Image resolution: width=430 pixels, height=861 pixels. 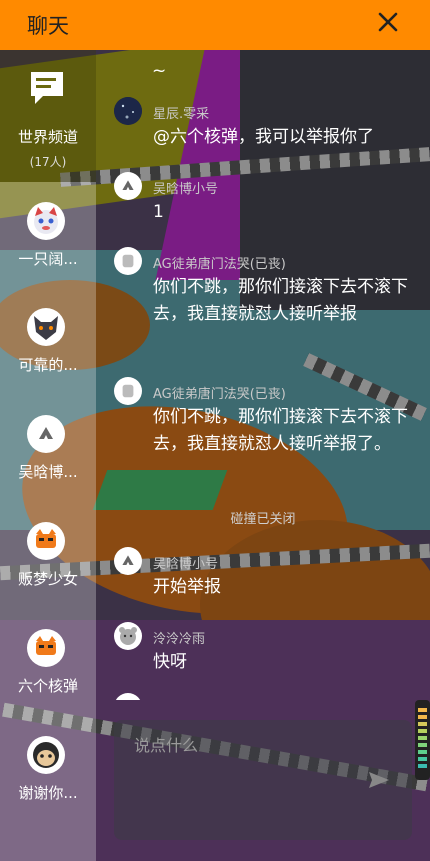 I want to click on dog-avatar-icon, so click(x=46, y=755).